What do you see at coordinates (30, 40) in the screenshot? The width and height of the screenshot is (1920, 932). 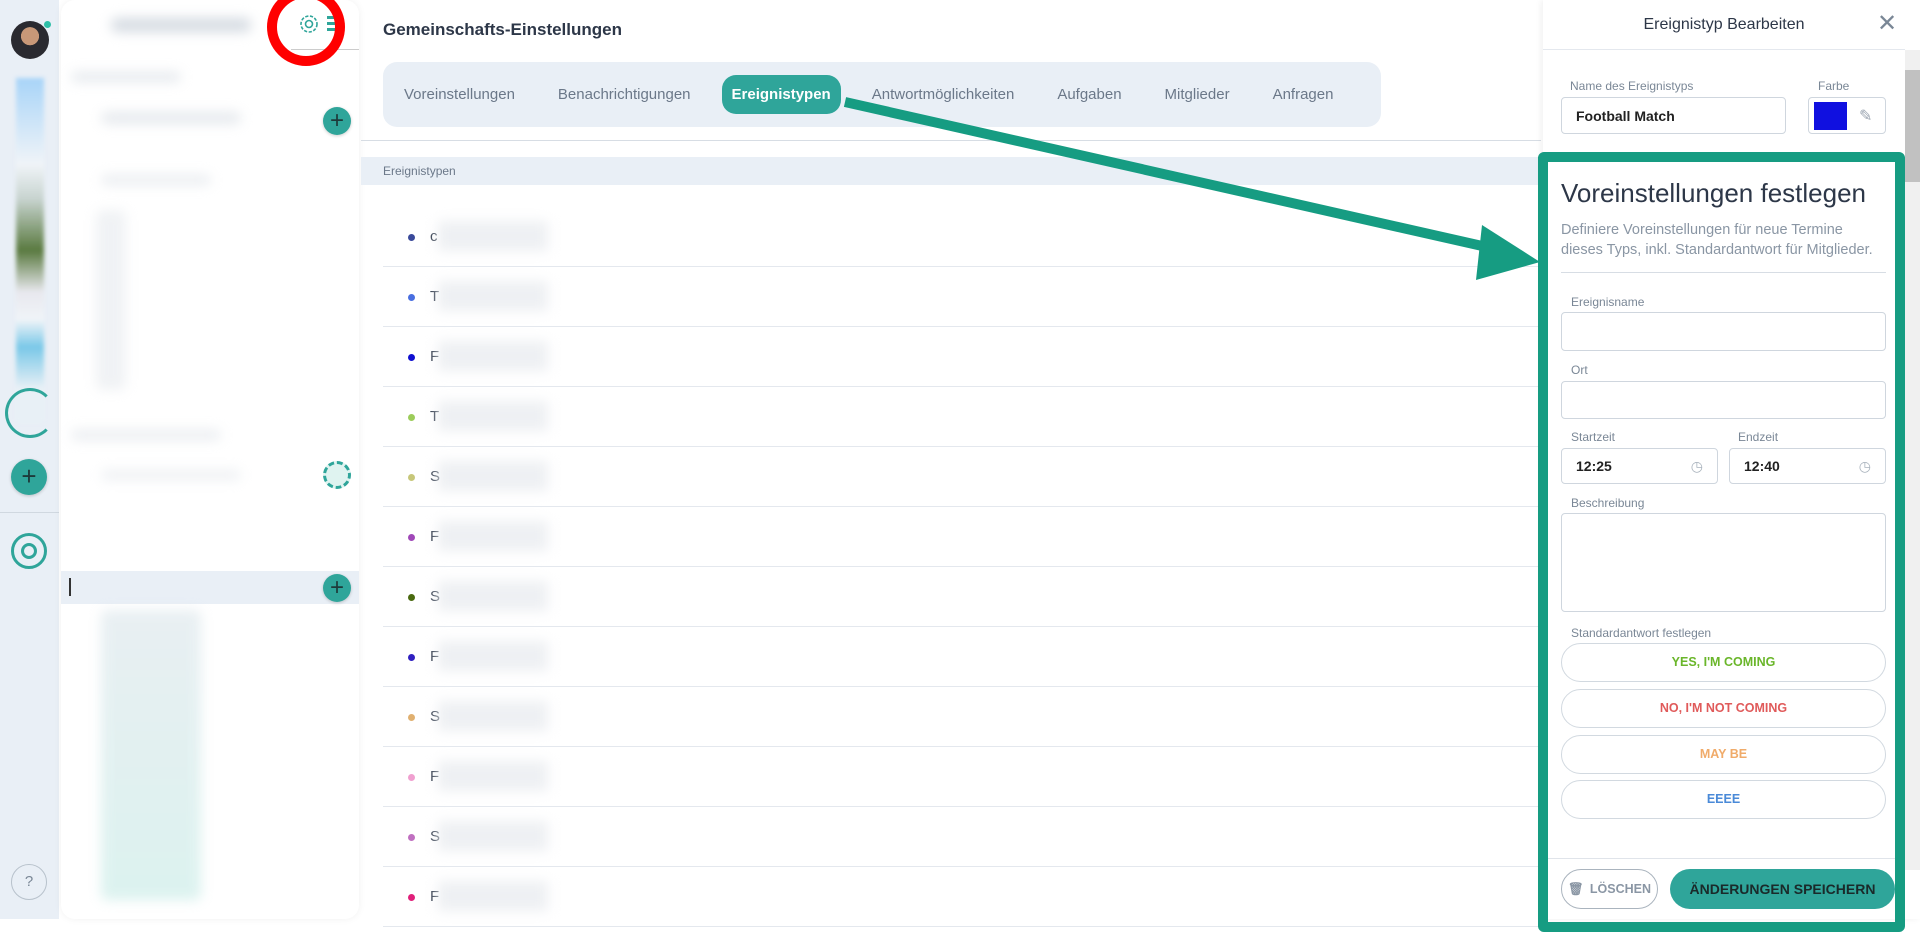 I see `user-avatar` at bounding box center [30, 40].